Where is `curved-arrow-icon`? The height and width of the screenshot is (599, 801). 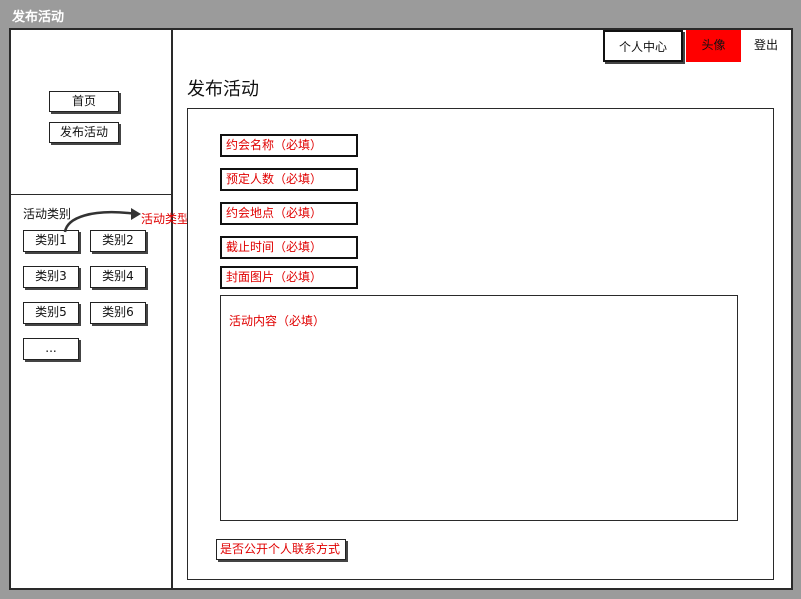
curved-arrow-icon is located at coordinates (102, 220).